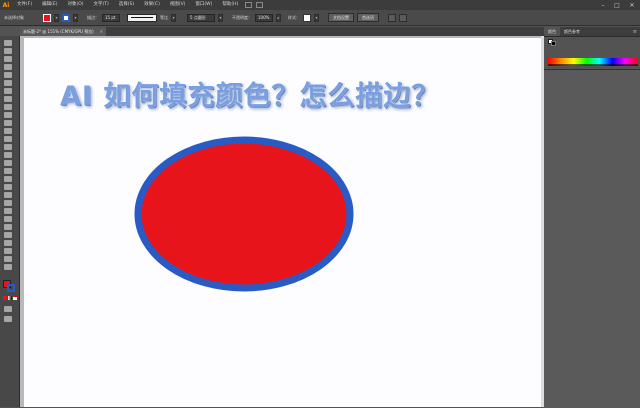  Describe the element at coordinates (264, 17) in the screenshot. I see `opacity-field: 100%` at that location.